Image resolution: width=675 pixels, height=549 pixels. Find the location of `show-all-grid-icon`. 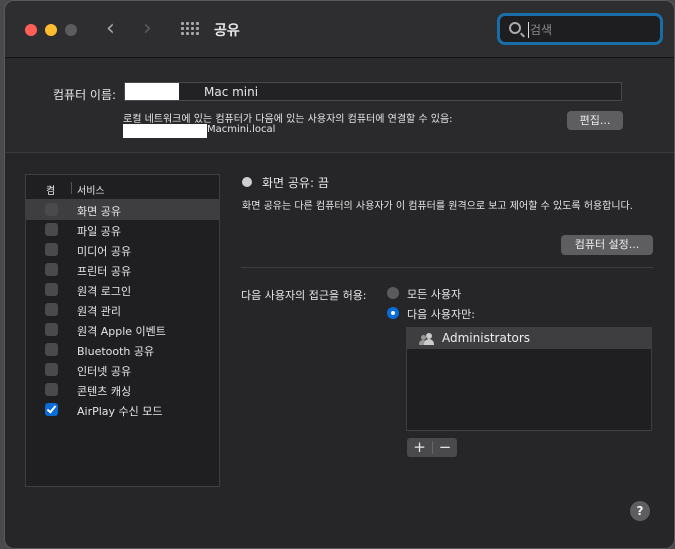

show-all-grid-icon is located at coordinates (190, 30).